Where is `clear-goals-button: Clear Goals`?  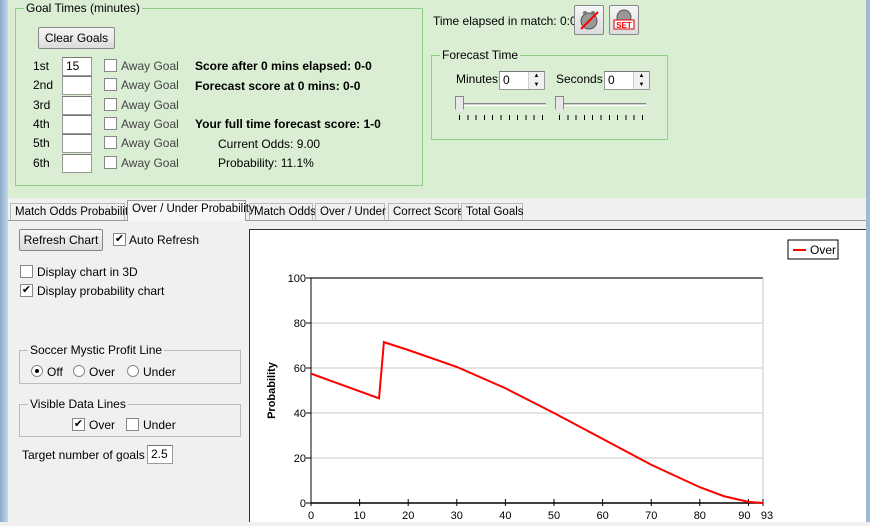 clear-goals-button: Clear Goals is located at coordinates (76, 38).